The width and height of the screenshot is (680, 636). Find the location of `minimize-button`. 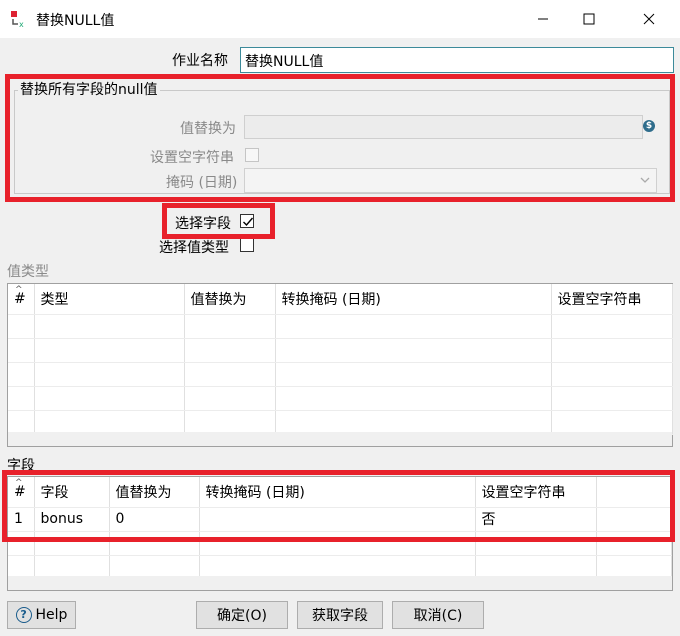

minimize-button is located at coordinates (543, 19).